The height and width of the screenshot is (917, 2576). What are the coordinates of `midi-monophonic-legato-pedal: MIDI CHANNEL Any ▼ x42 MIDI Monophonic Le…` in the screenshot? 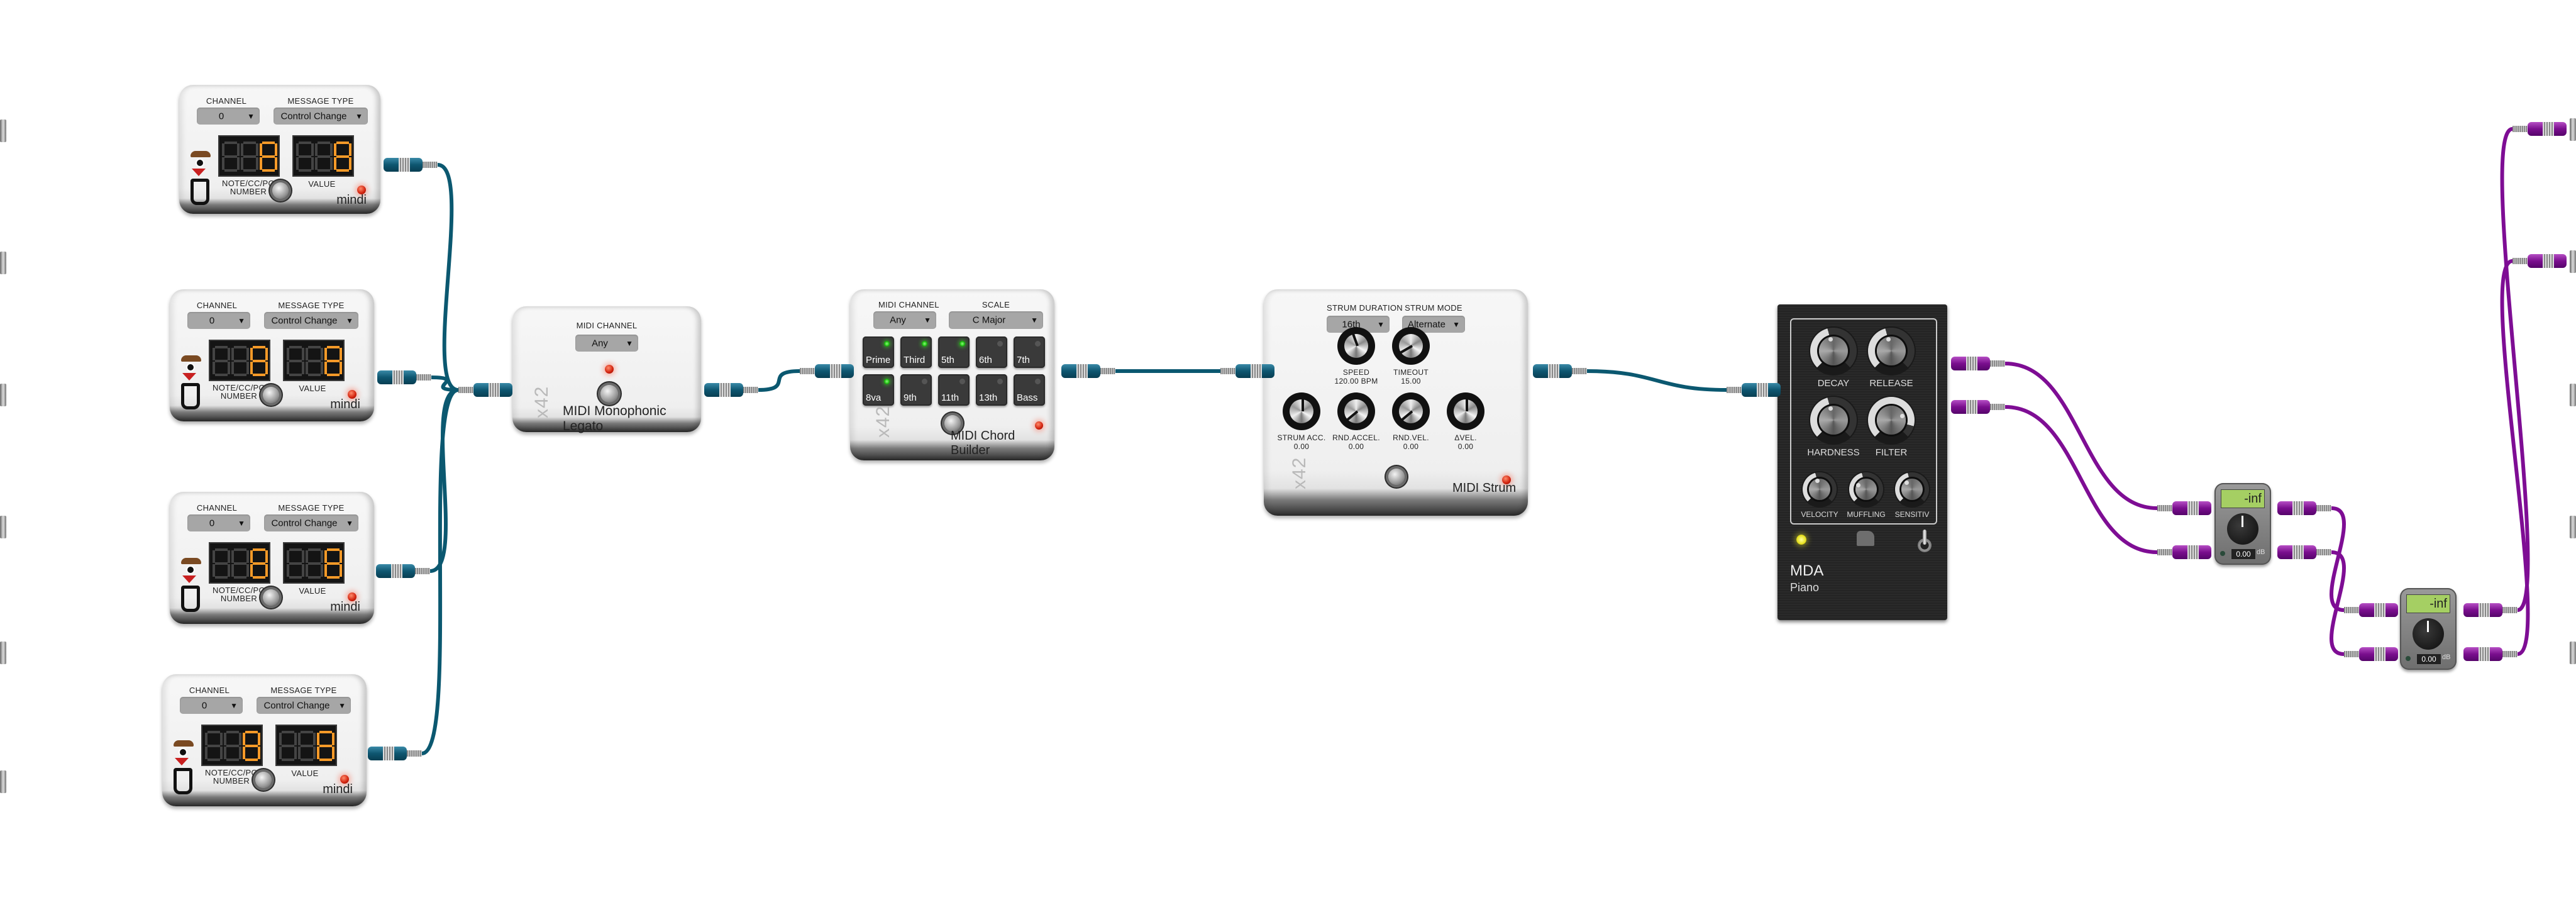 It's located at (606, 370).